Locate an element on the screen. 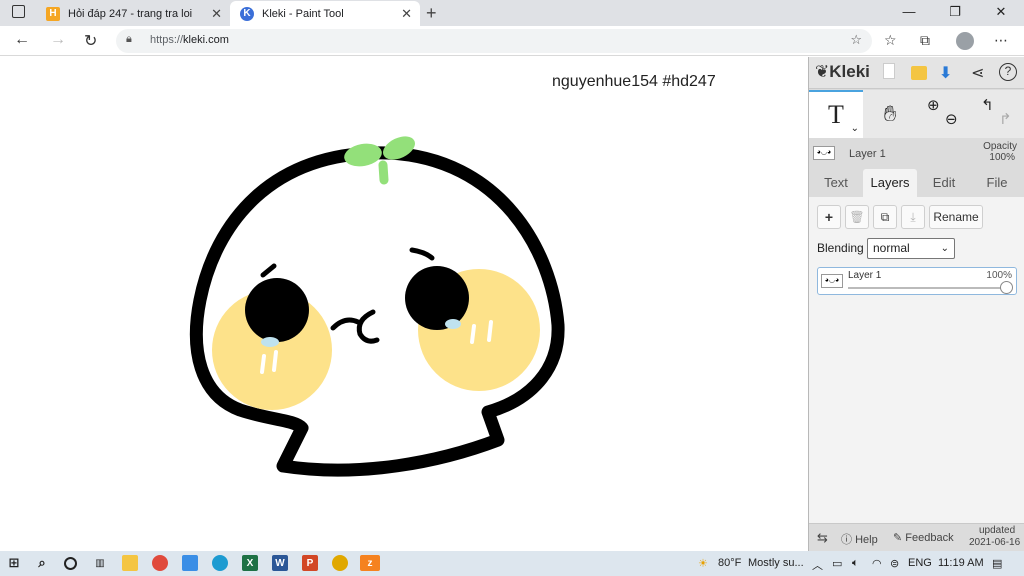  panel-tabs: Text Layers Edit File is located at coordinates (916, 183).